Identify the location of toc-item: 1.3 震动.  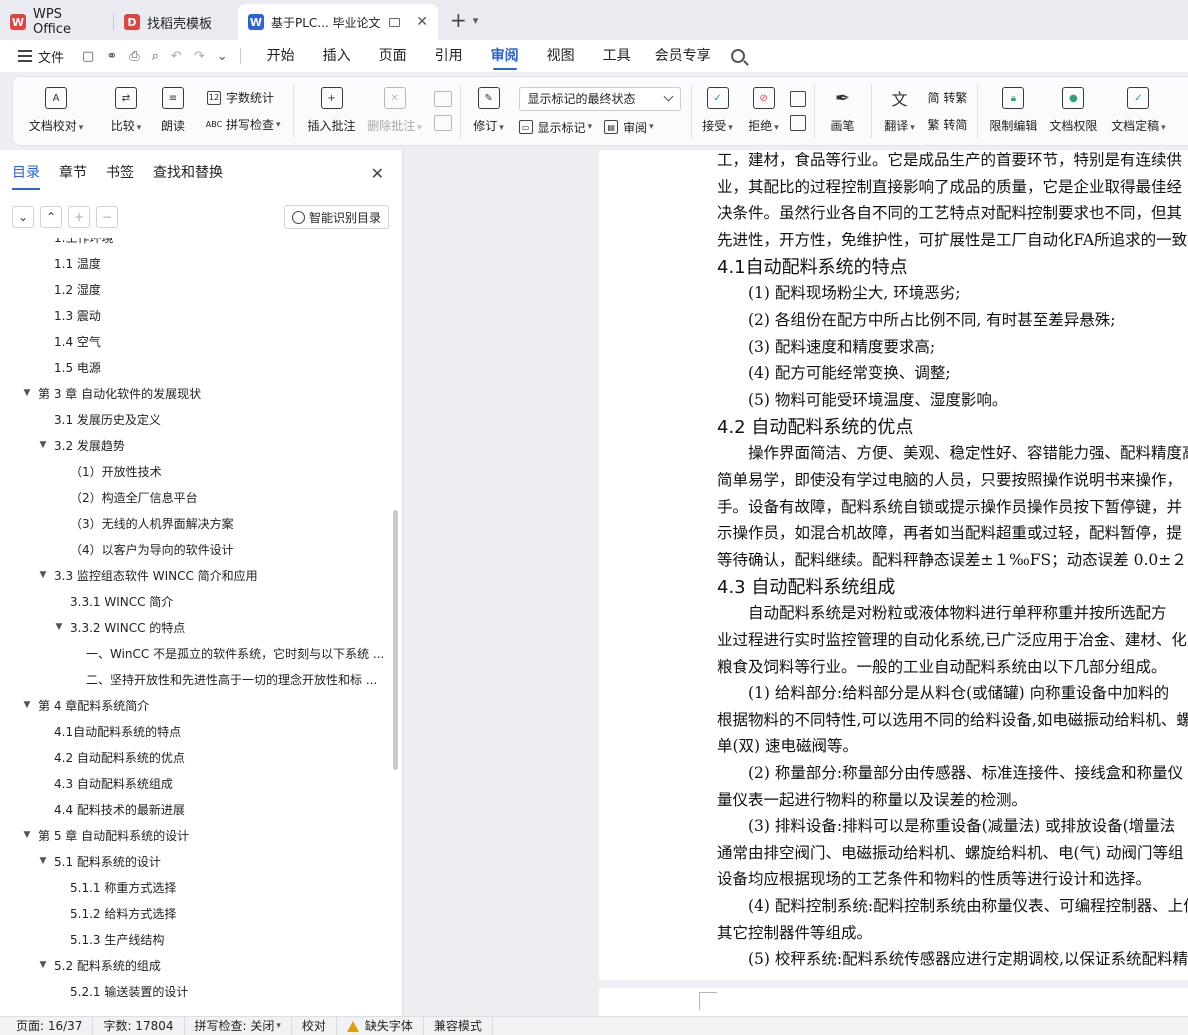
(196, 315).